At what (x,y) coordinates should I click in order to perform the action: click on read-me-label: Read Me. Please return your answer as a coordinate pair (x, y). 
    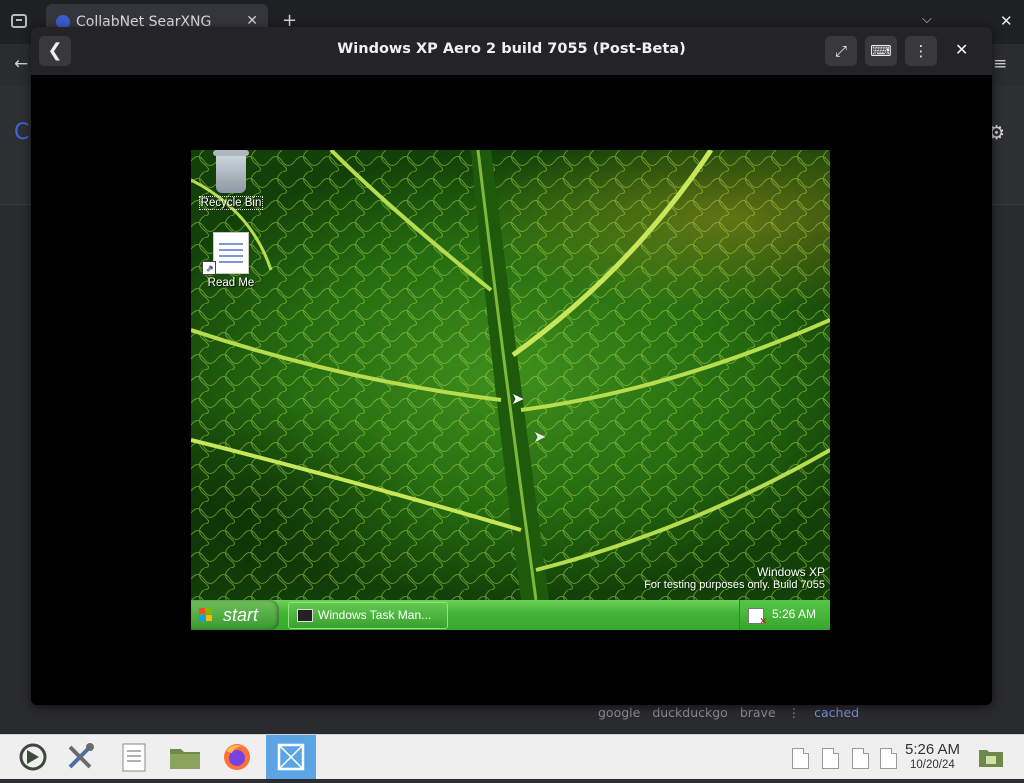
    Looking at the image, I should click on (231, 283).